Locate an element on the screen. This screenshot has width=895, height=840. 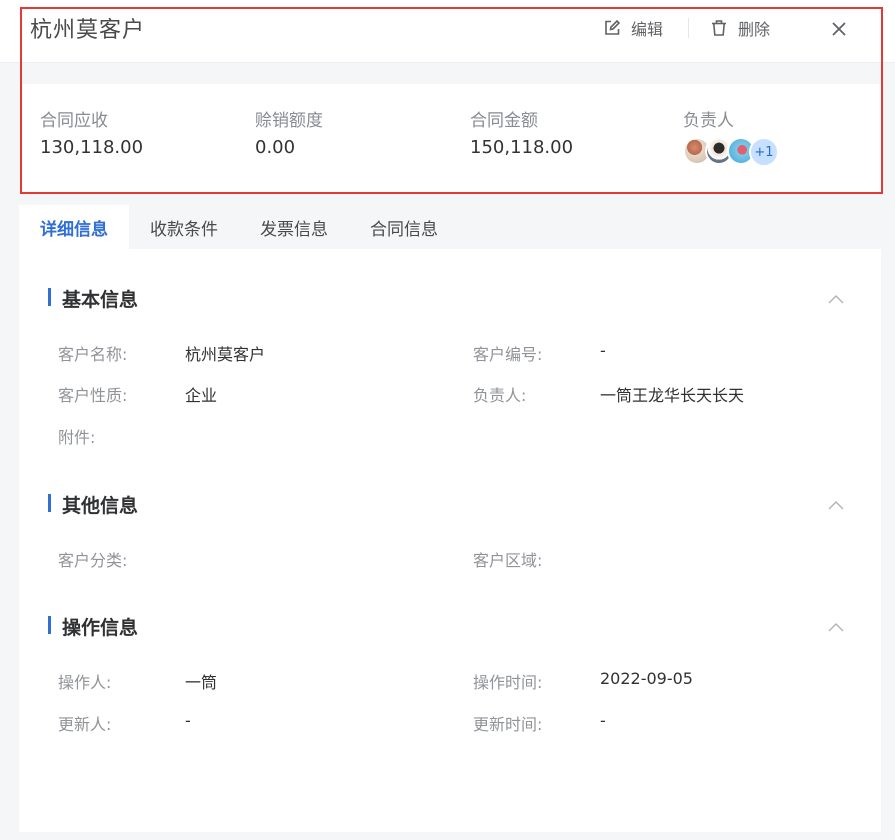
delete-button: 删除 is located at coordinates (740, 28).